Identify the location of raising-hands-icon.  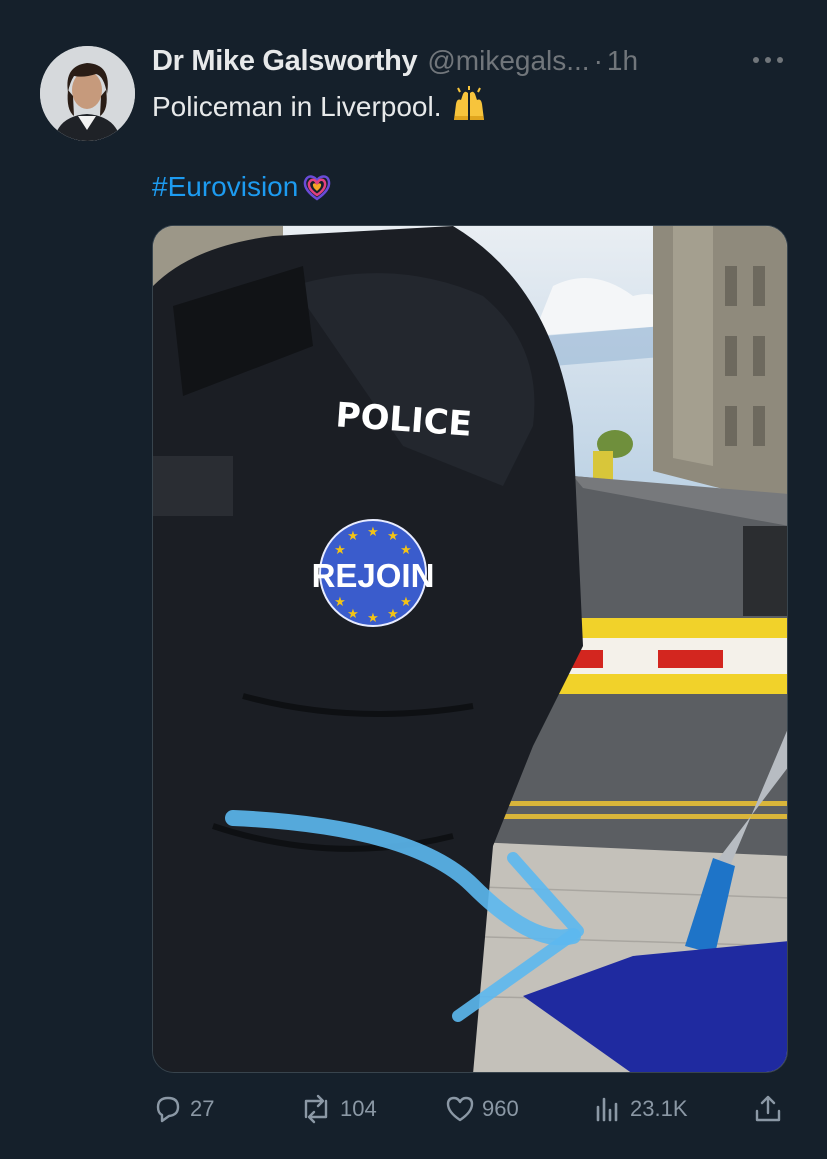
(469, 109).